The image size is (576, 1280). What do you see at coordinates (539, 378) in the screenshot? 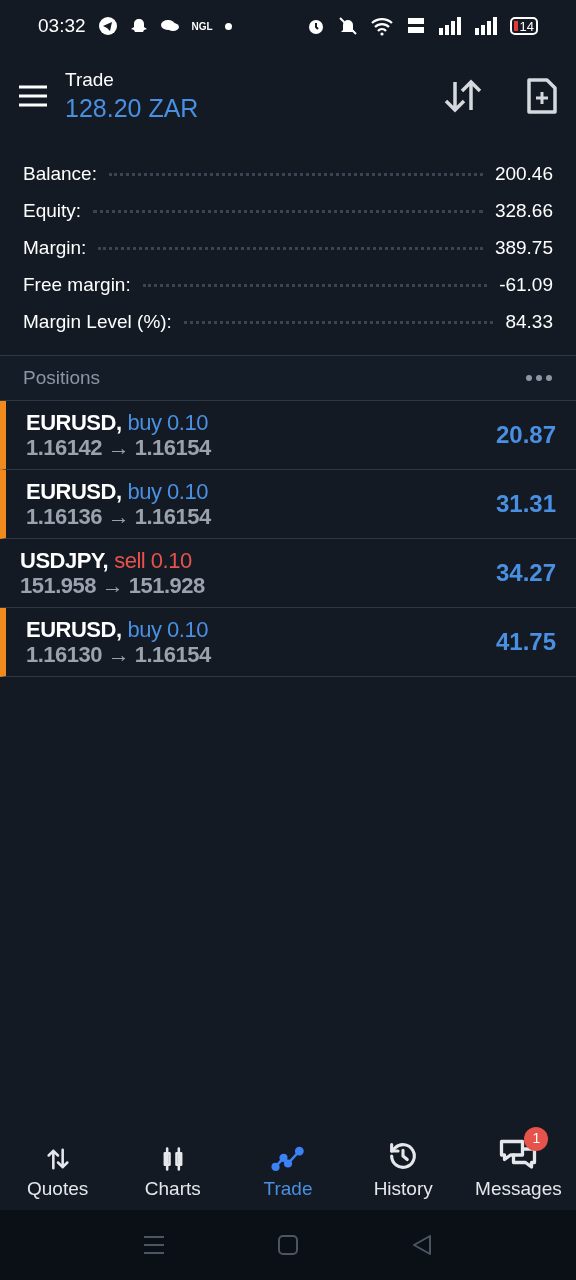
I see `more-icon` at bounding box center [539, 378].